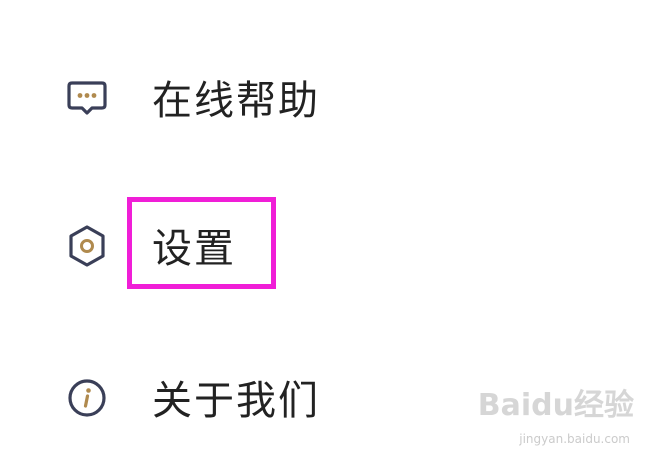  Describe the element at coordinates (87, 98) in the screenshot. I see `chat-bubble-icon` at that location.